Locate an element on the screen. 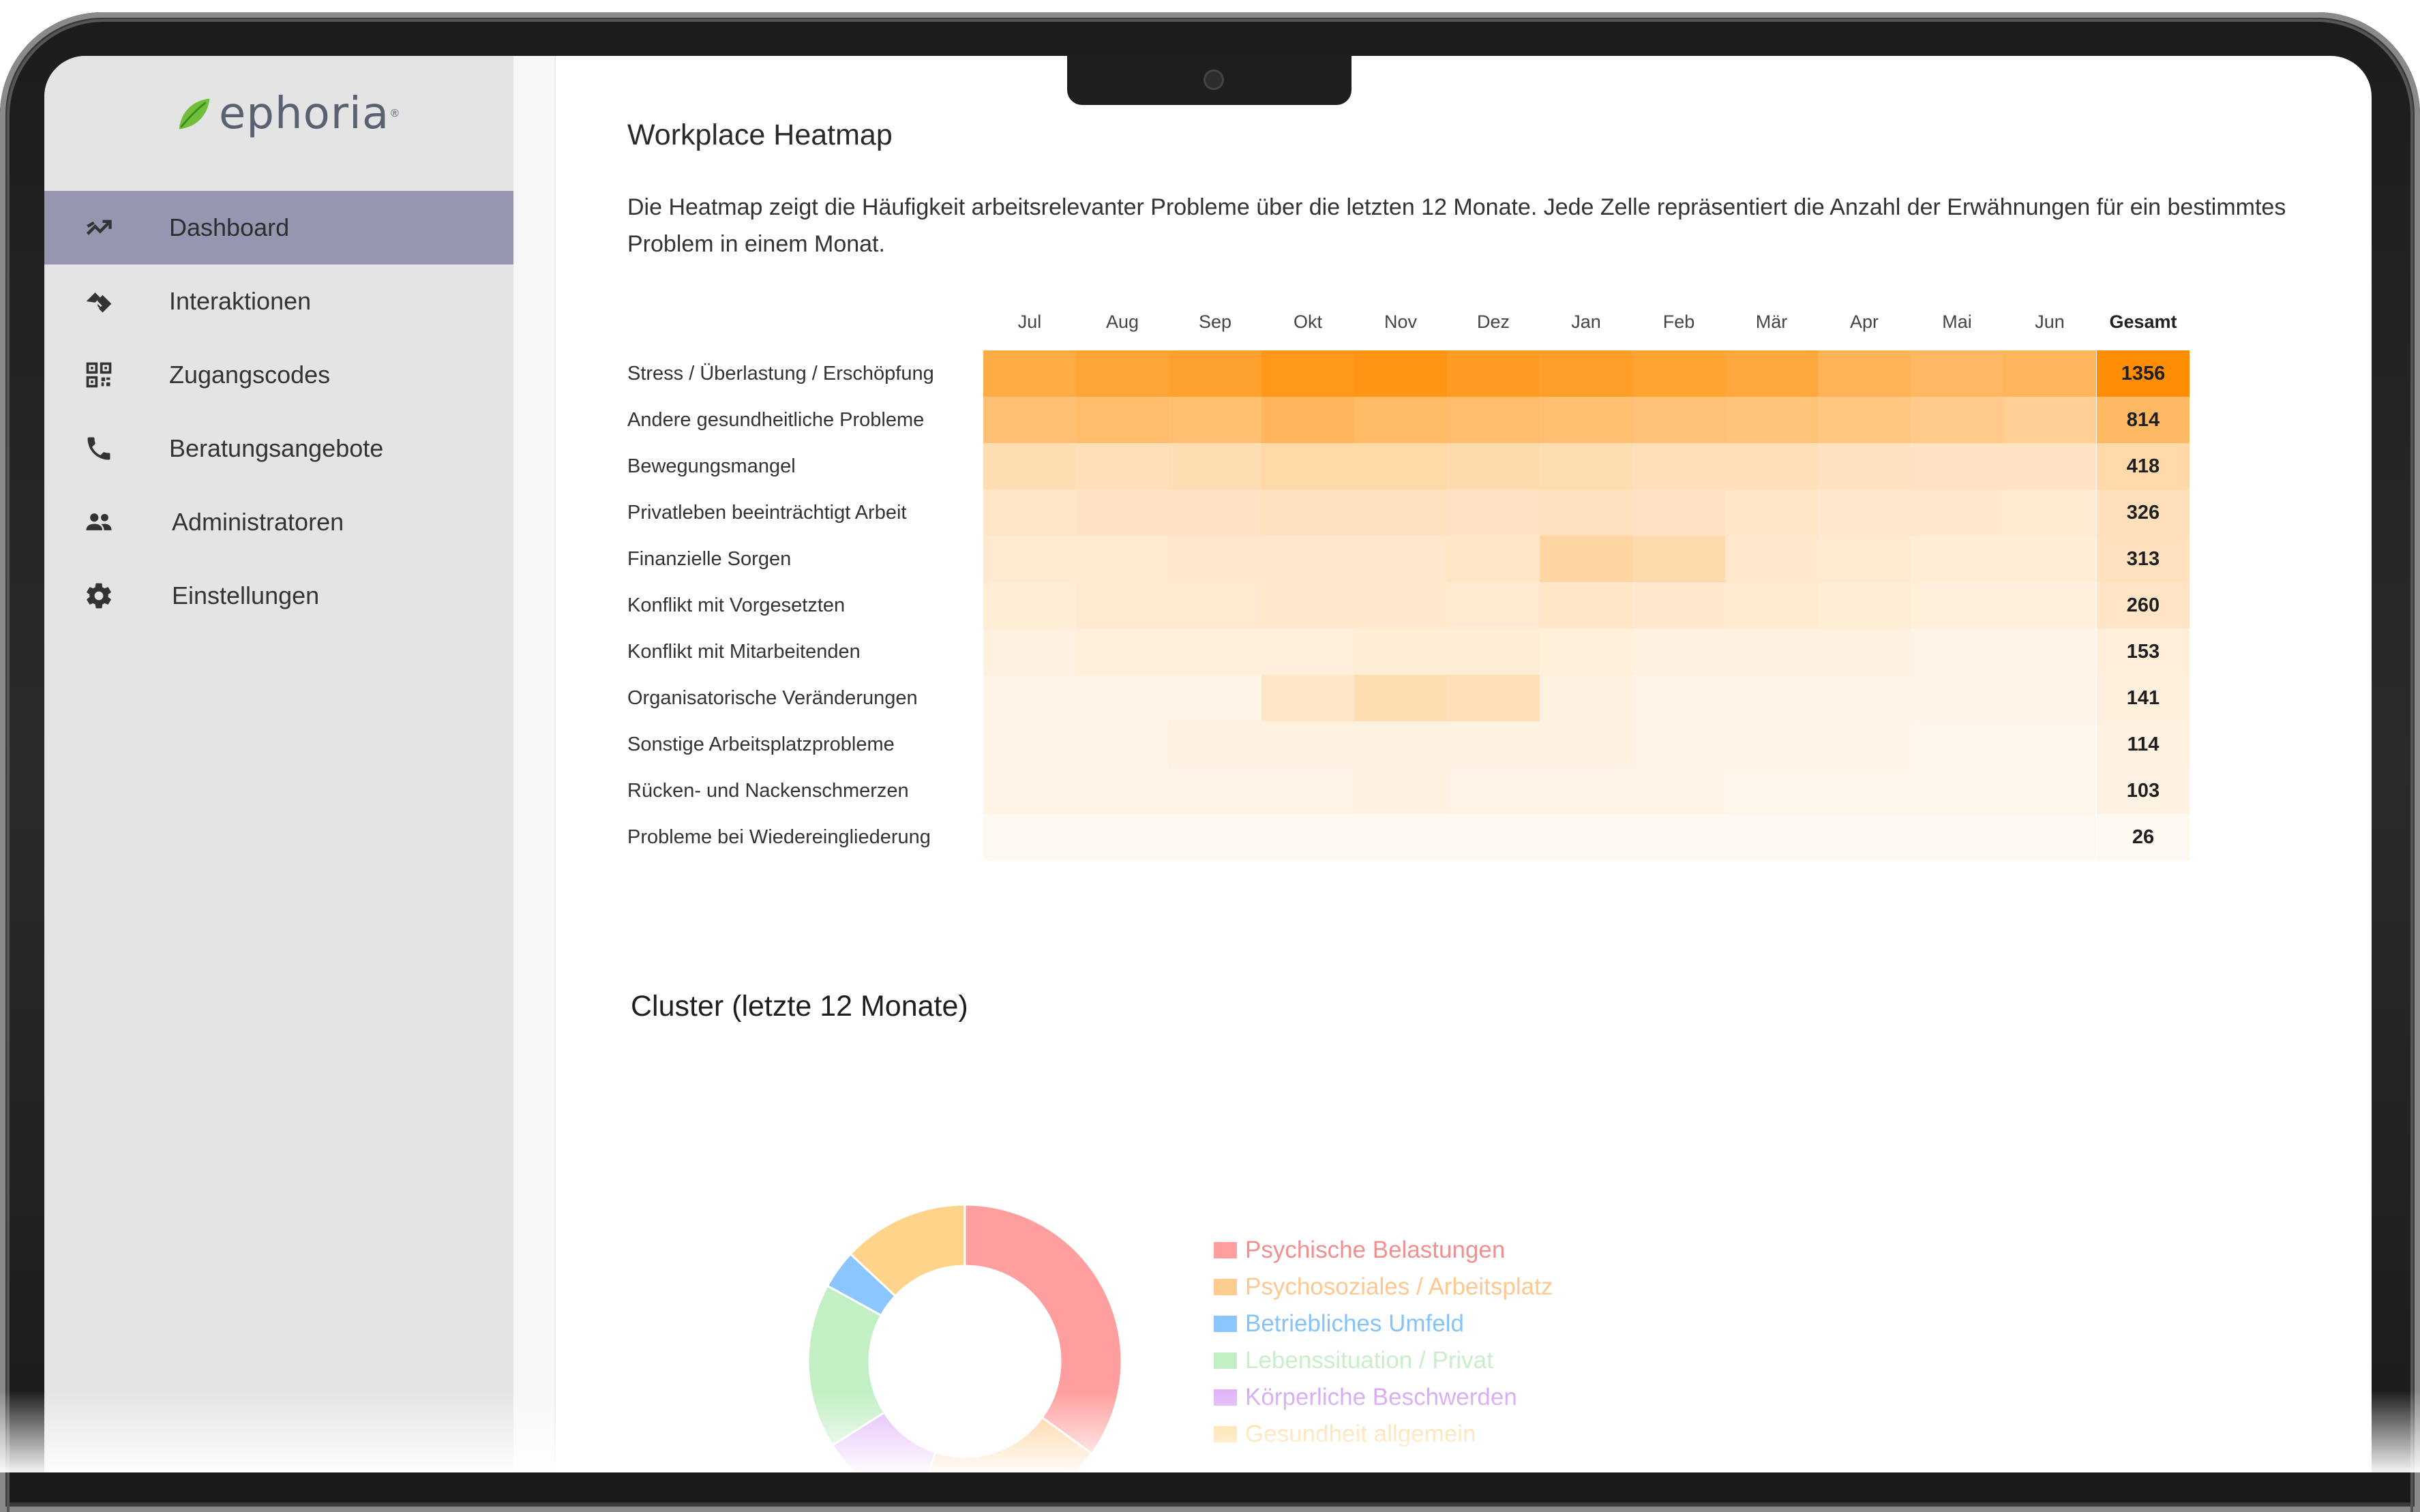  legend-item: Psychische Belastungen is located at coordinates (1383, 1251).